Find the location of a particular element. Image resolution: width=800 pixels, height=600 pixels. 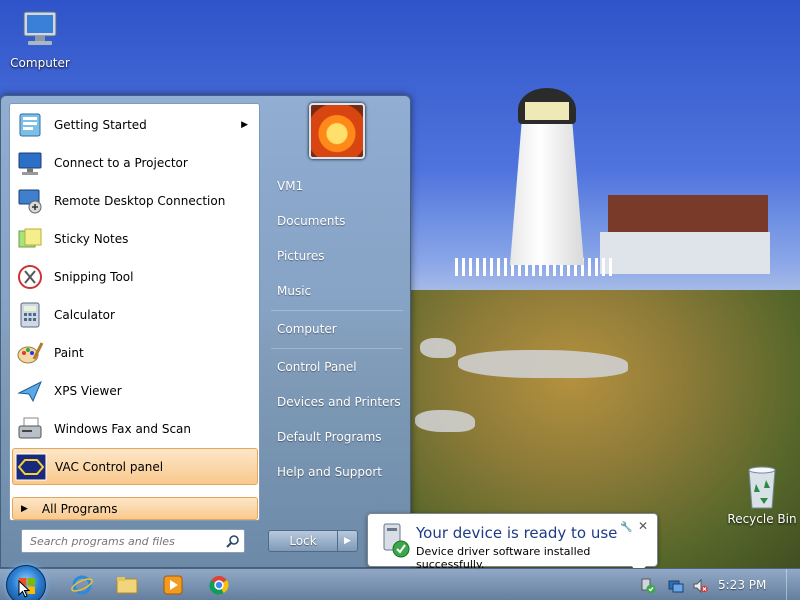

sticky-notes-icon is located at coordinates (30, 237).